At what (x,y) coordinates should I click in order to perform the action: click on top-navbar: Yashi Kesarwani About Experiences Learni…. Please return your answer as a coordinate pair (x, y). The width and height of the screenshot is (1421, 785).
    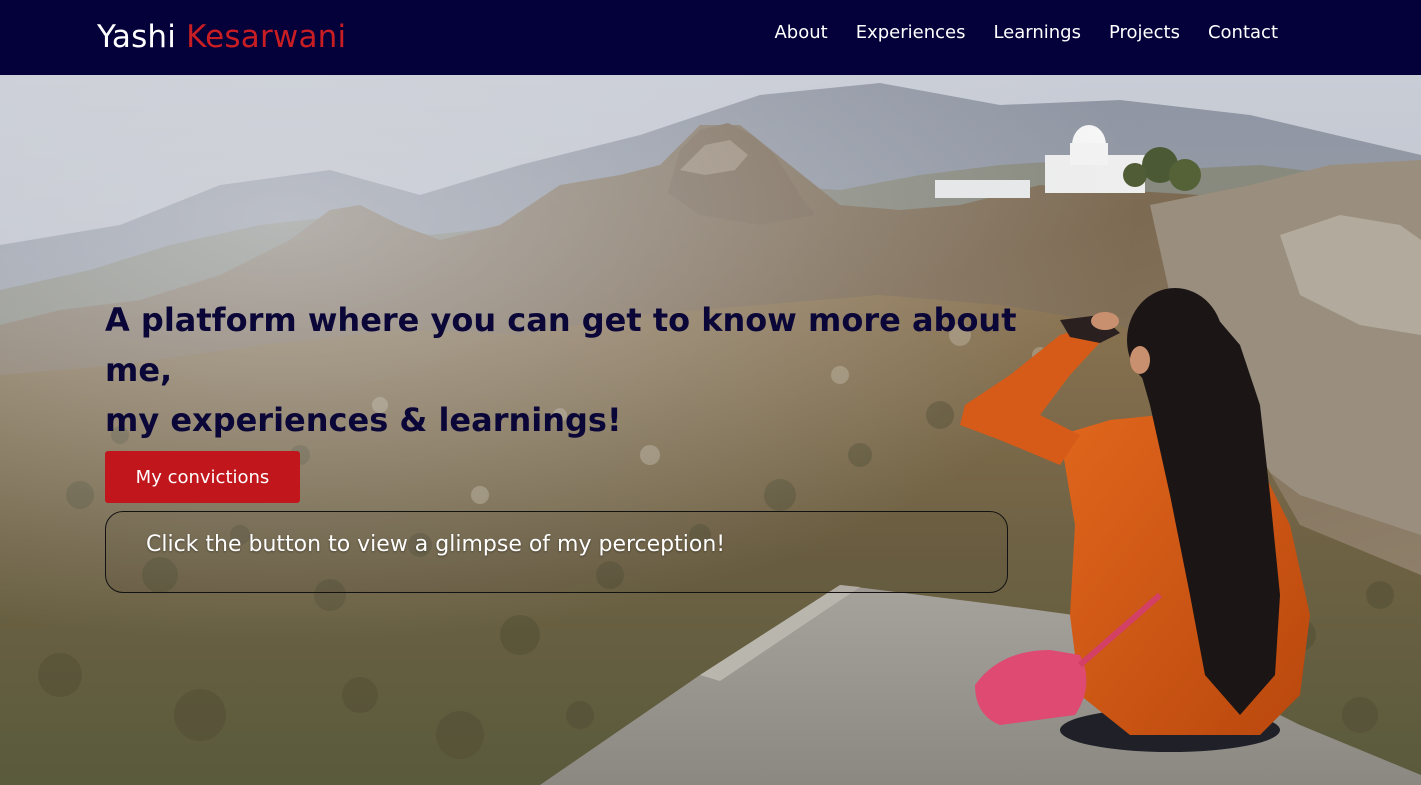
    Looking at the image, I should click on (710, 37).